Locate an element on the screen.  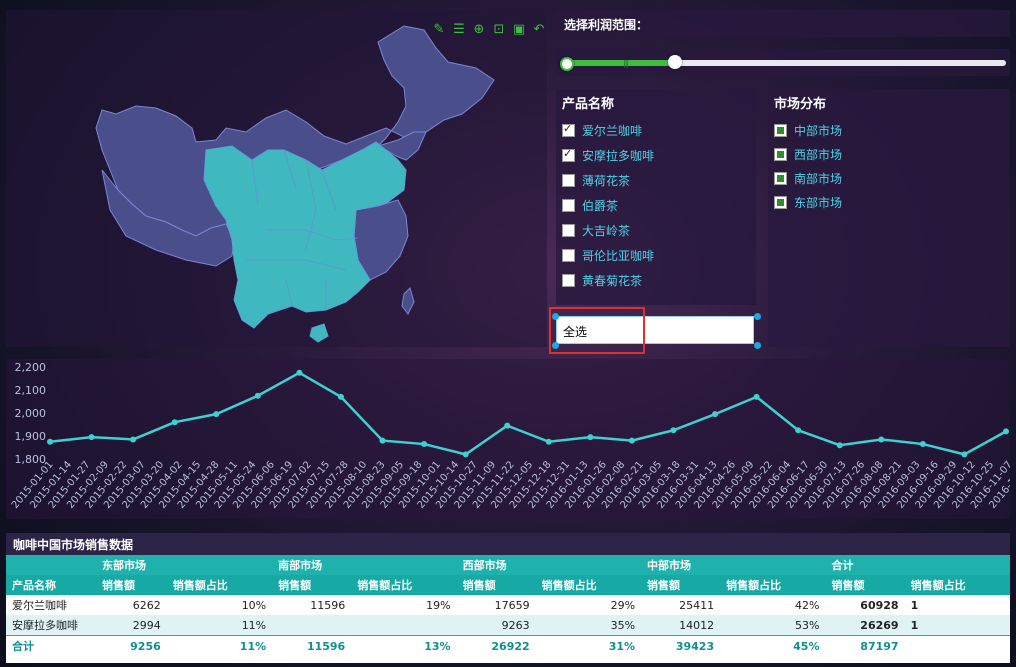
market-filter-panel: 市场分布 中部市场西部市场南部市场东部市场 is located at coordinates (889, 218).